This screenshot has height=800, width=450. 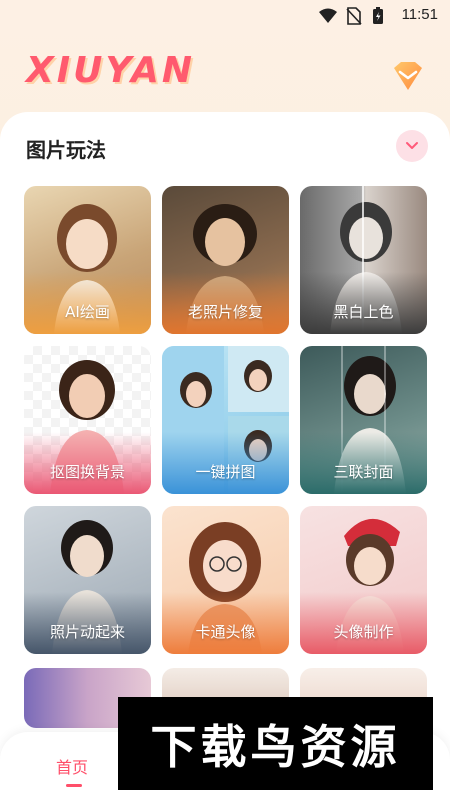 I want to click on app-logo: XIUYAN, so click(x=110, y=70).